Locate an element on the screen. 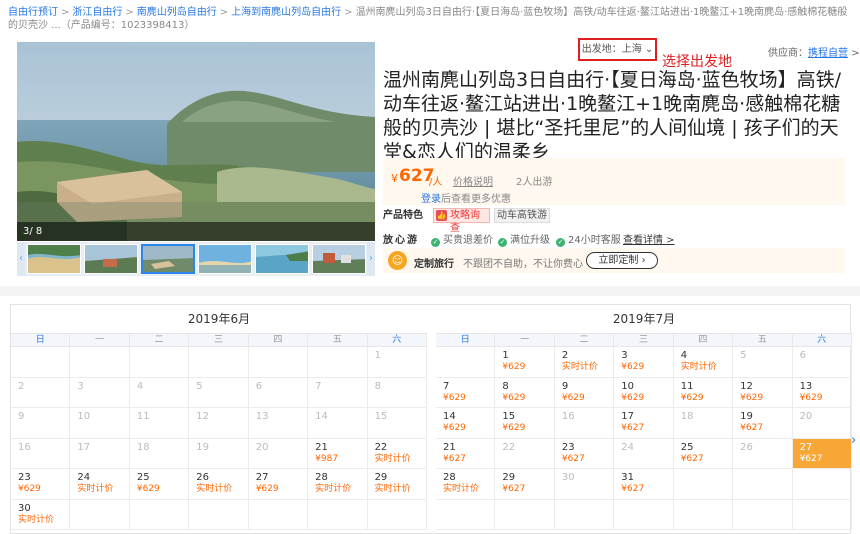 The image size is (860, 534). customize-now-button: 立即定制 › is located at coordinates (622, 260).